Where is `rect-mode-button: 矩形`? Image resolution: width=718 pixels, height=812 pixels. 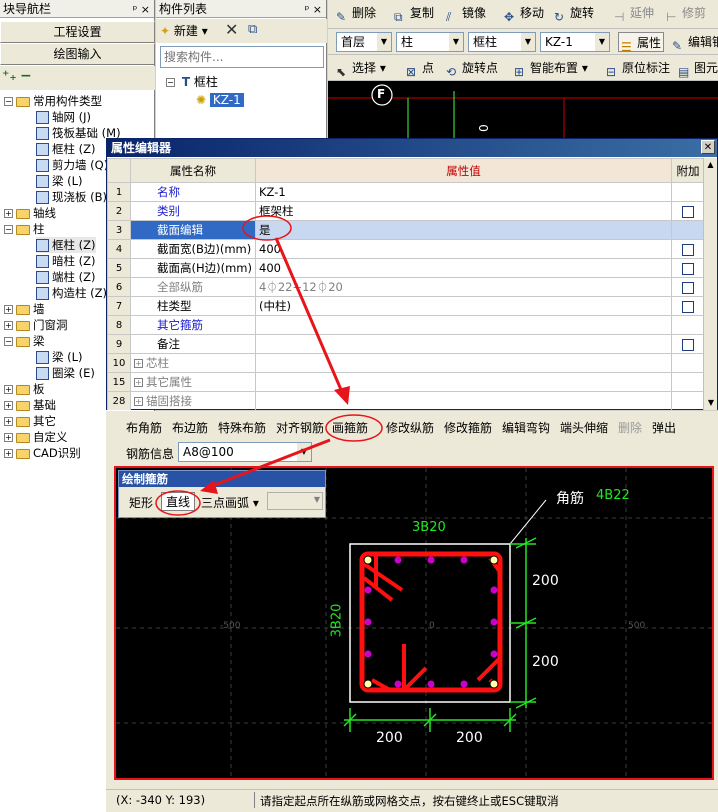 rect-mode-button: 矩形 is located at coordinates (141, 502).